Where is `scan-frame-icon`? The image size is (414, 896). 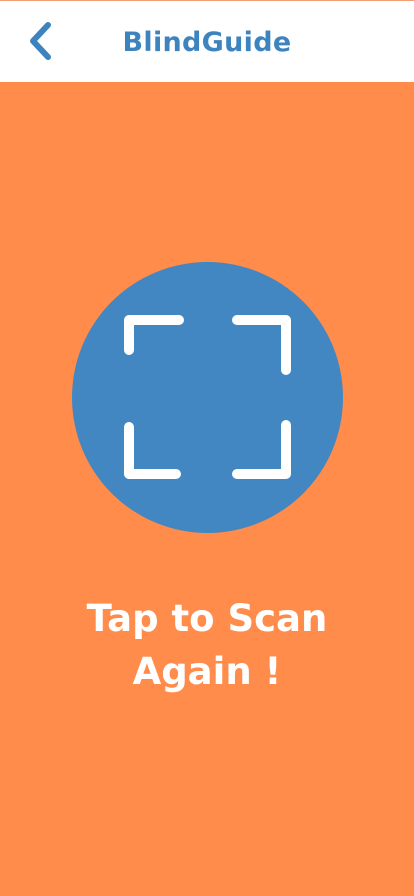 scan-frame-icon is located at coordinates (207, 397).